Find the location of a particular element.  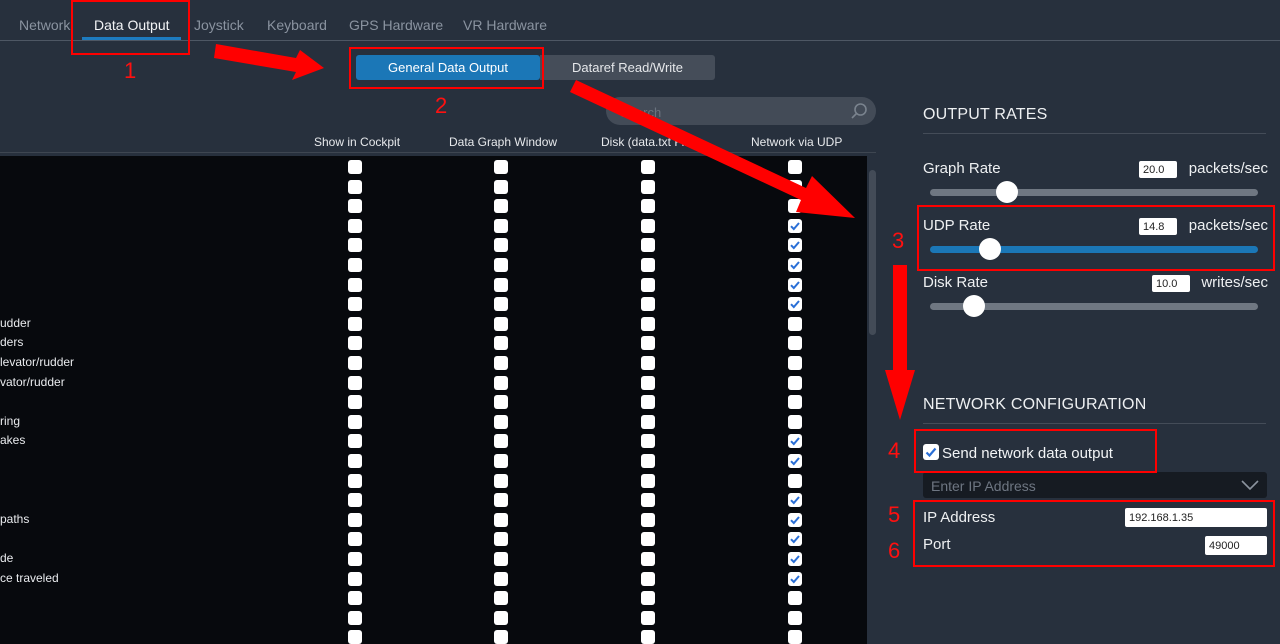

graph-rate-slider is located at coordinates (1094, 192).